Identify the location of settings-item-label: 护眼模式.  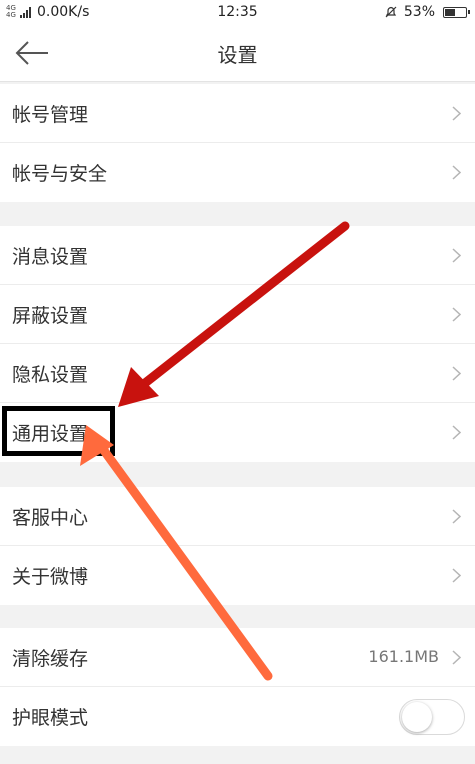
(50, 718).